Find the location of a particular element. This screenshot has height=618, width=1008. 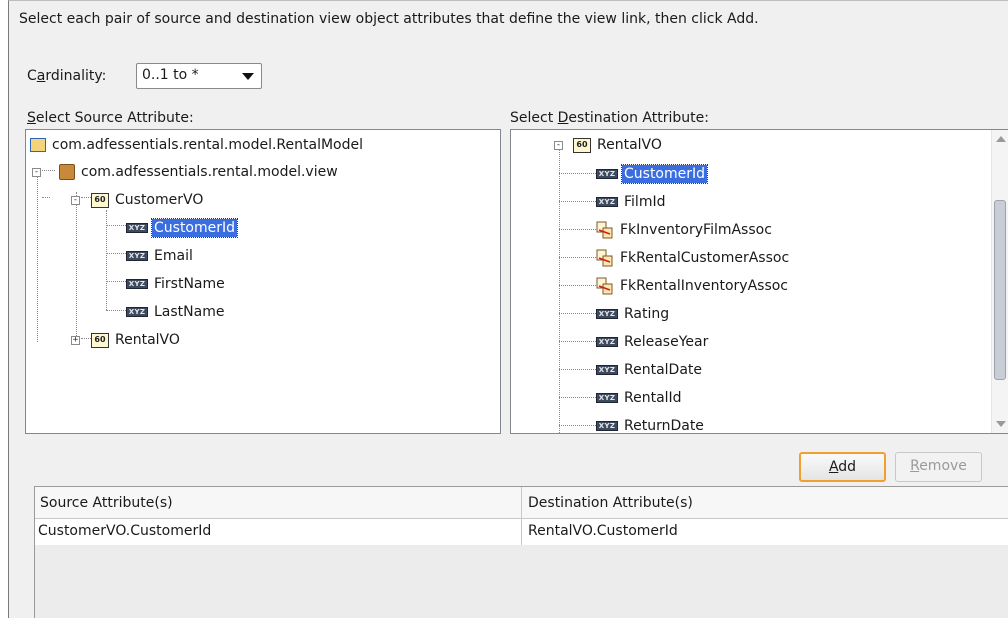

tree-item-rentalvo: + 60 RentalVO is located at coordinates (126, 340).